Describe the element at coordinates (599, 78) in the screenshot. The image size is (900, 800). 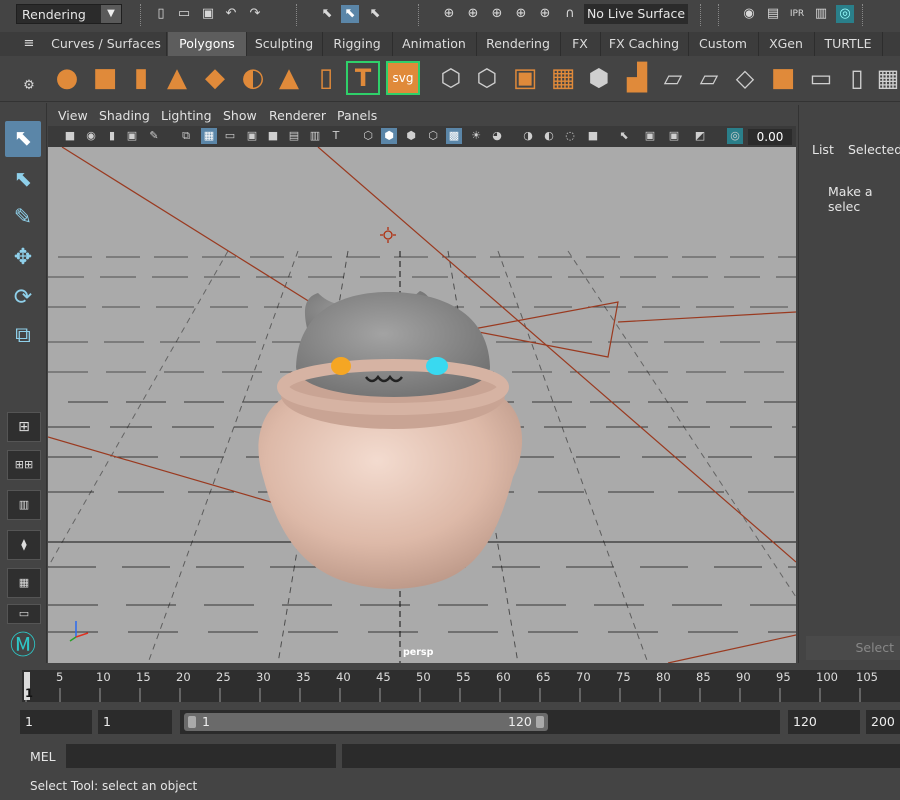
I see `bridge-icon: ⬢` at that location.